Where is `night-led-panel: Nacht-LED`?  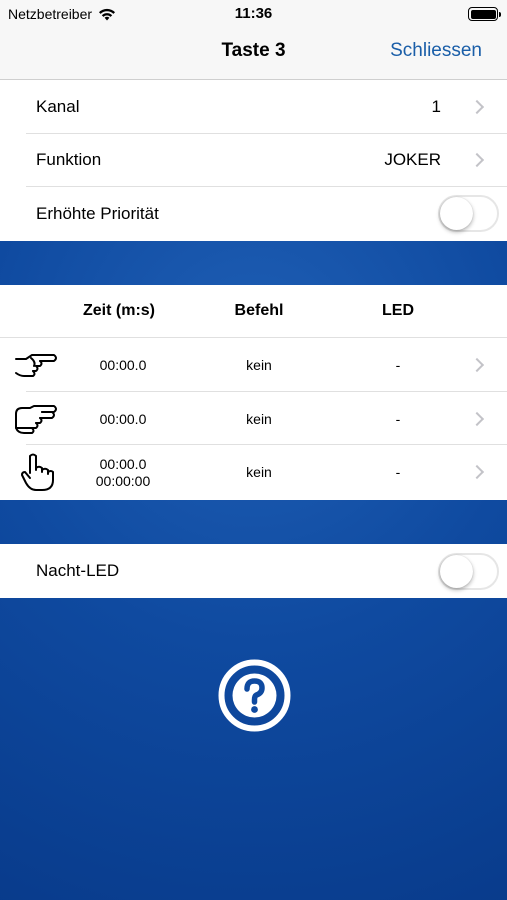
night-led-panel: Nacht-LED is located at coordinates (253, 571).